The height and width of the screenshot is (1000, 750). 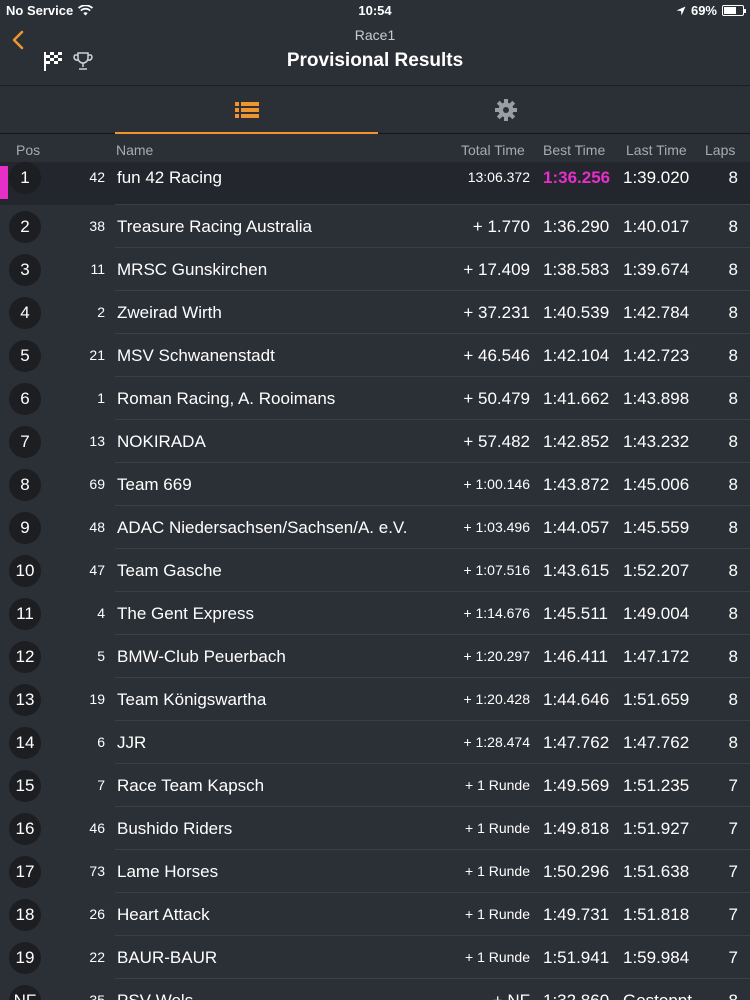 What do you see at coordinates (656, 742) in the screenshot?
I see `last-time: 1:47.762` at bounding box center [656, 742].